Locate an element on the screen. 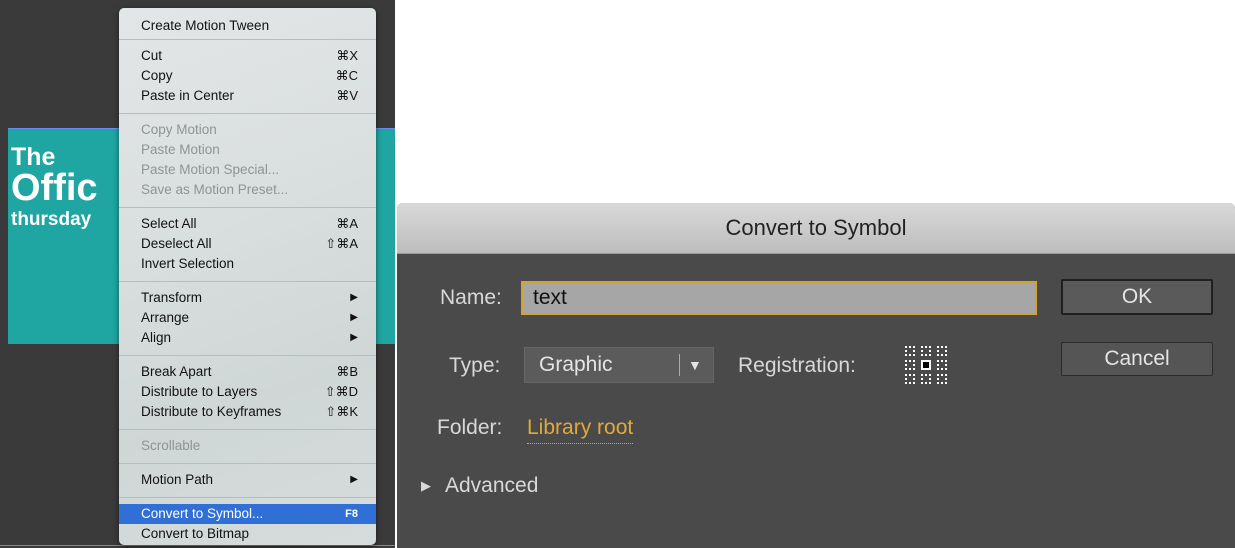  menu-item-label: Motion Path is located at coordinates (177, 479).